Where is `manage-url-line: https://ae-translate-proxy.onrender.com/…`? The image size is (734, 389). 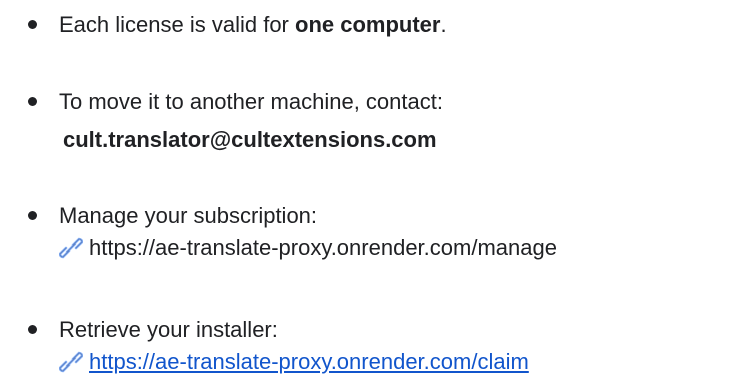 manage-url-line: https://ae-translate-proxy.onrender.com/… is located at coordinates (308, 248).